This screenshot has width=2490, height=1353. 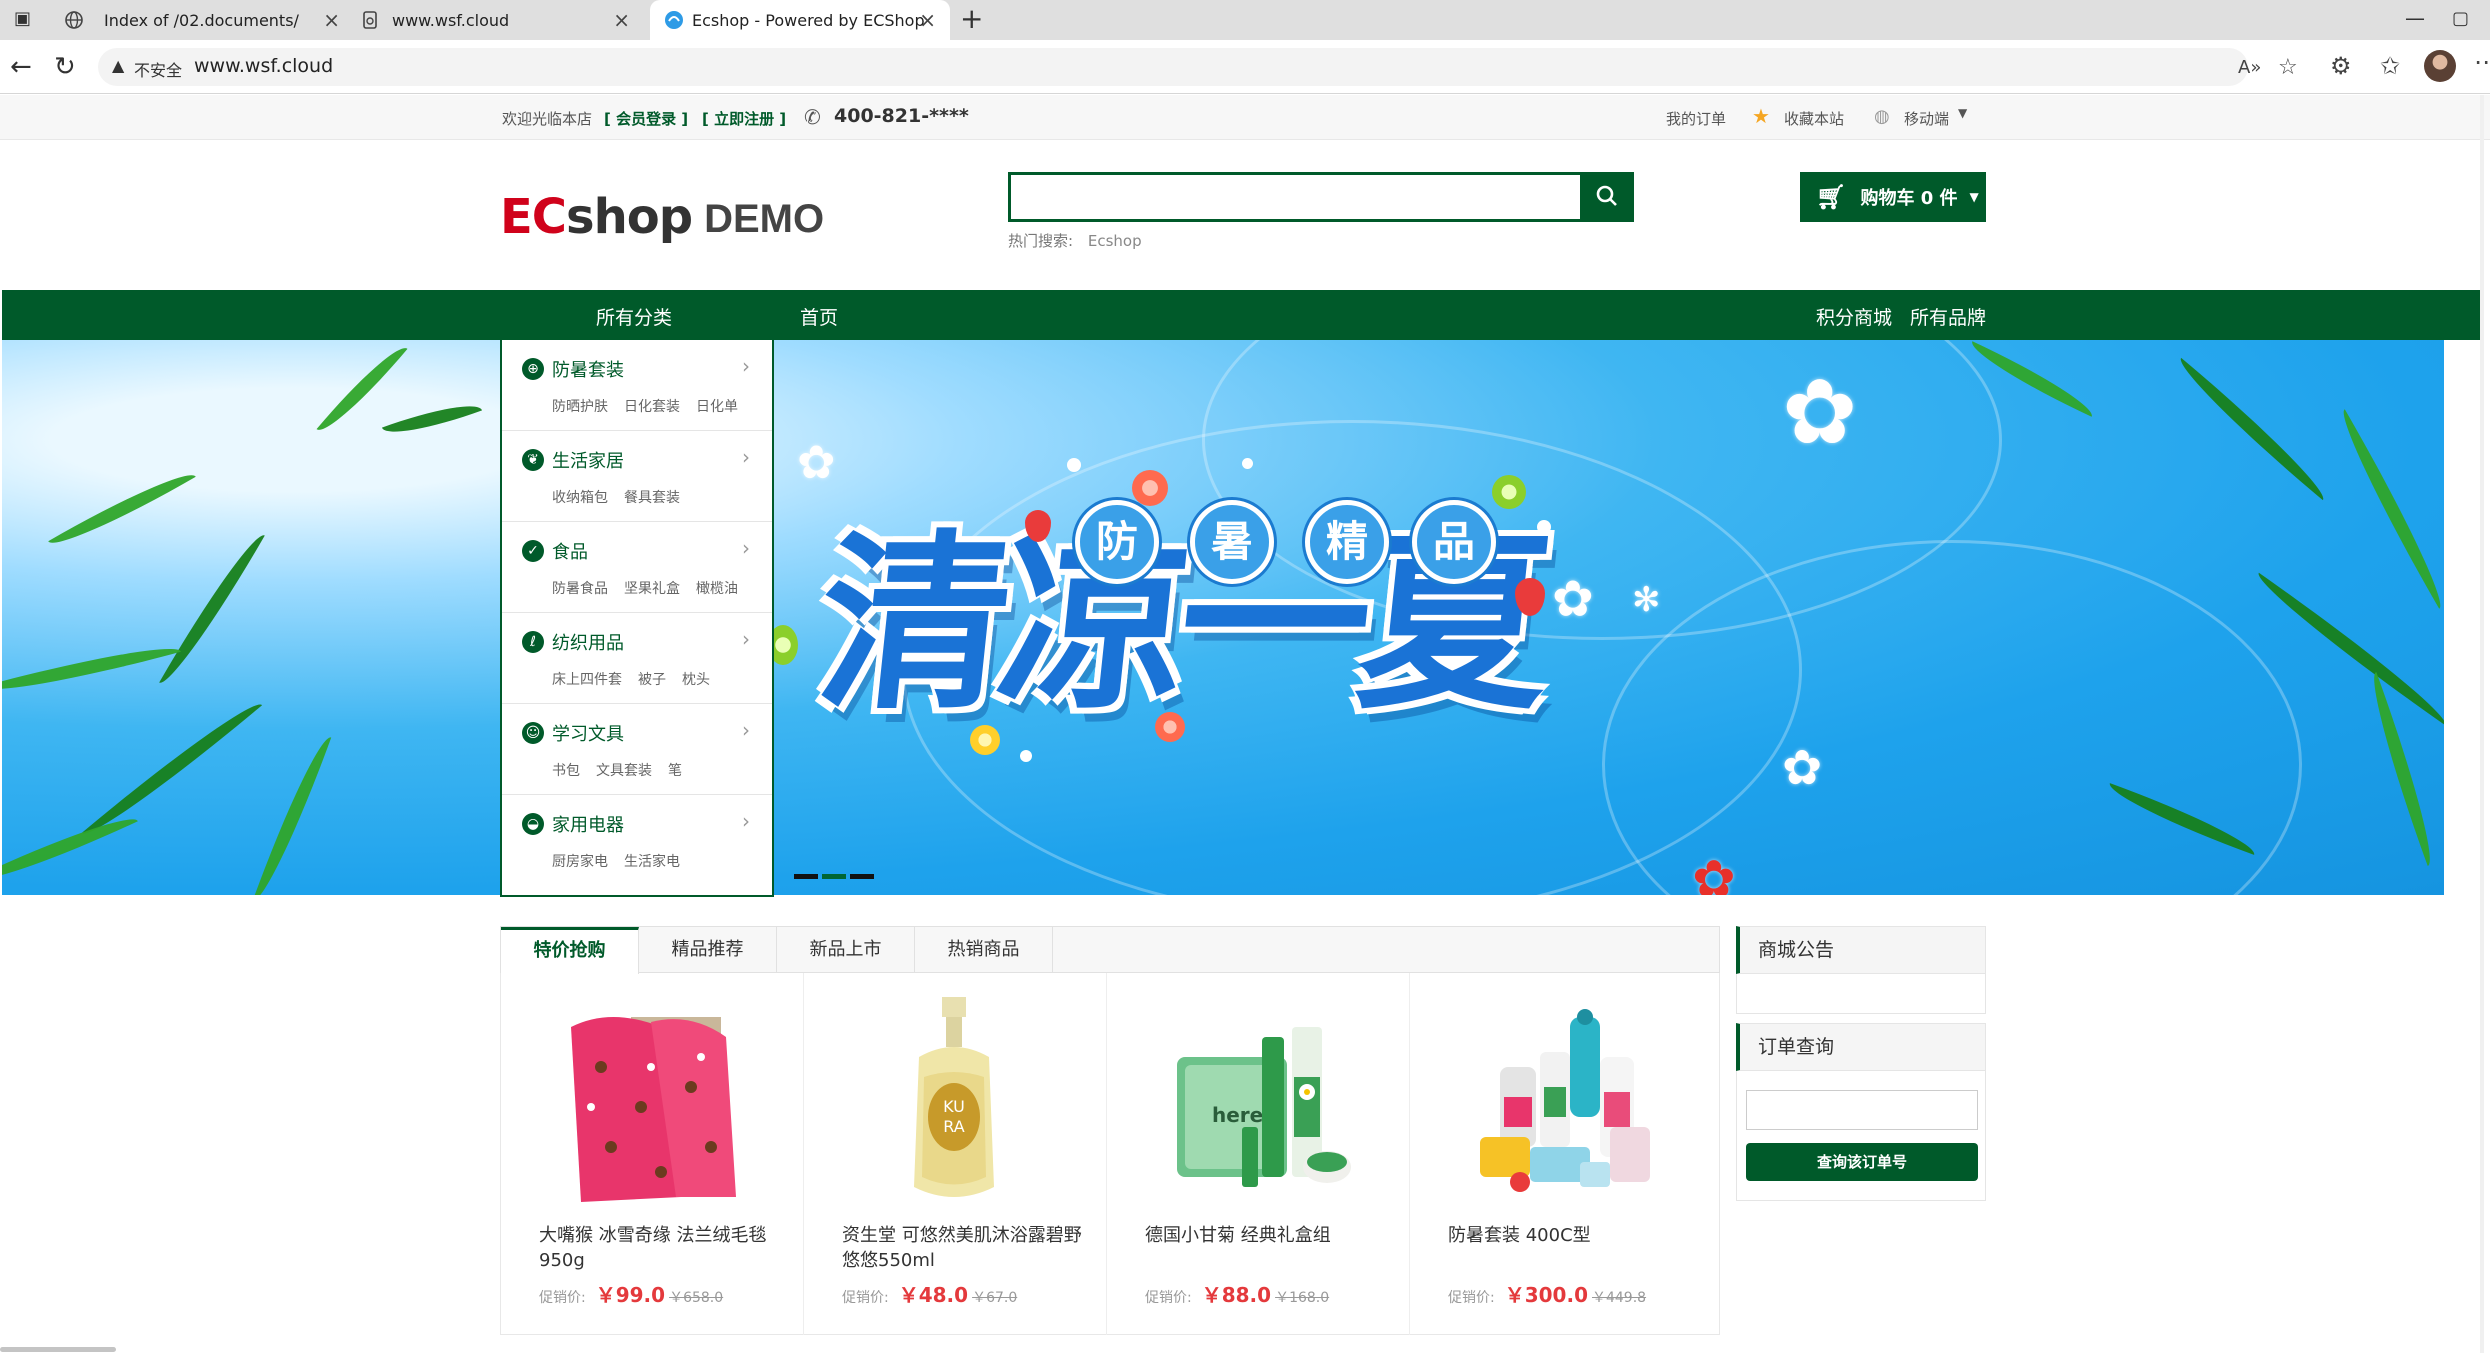 I want to click on nav-all-brands: 所有品牌, so click(x=1948, y=316).